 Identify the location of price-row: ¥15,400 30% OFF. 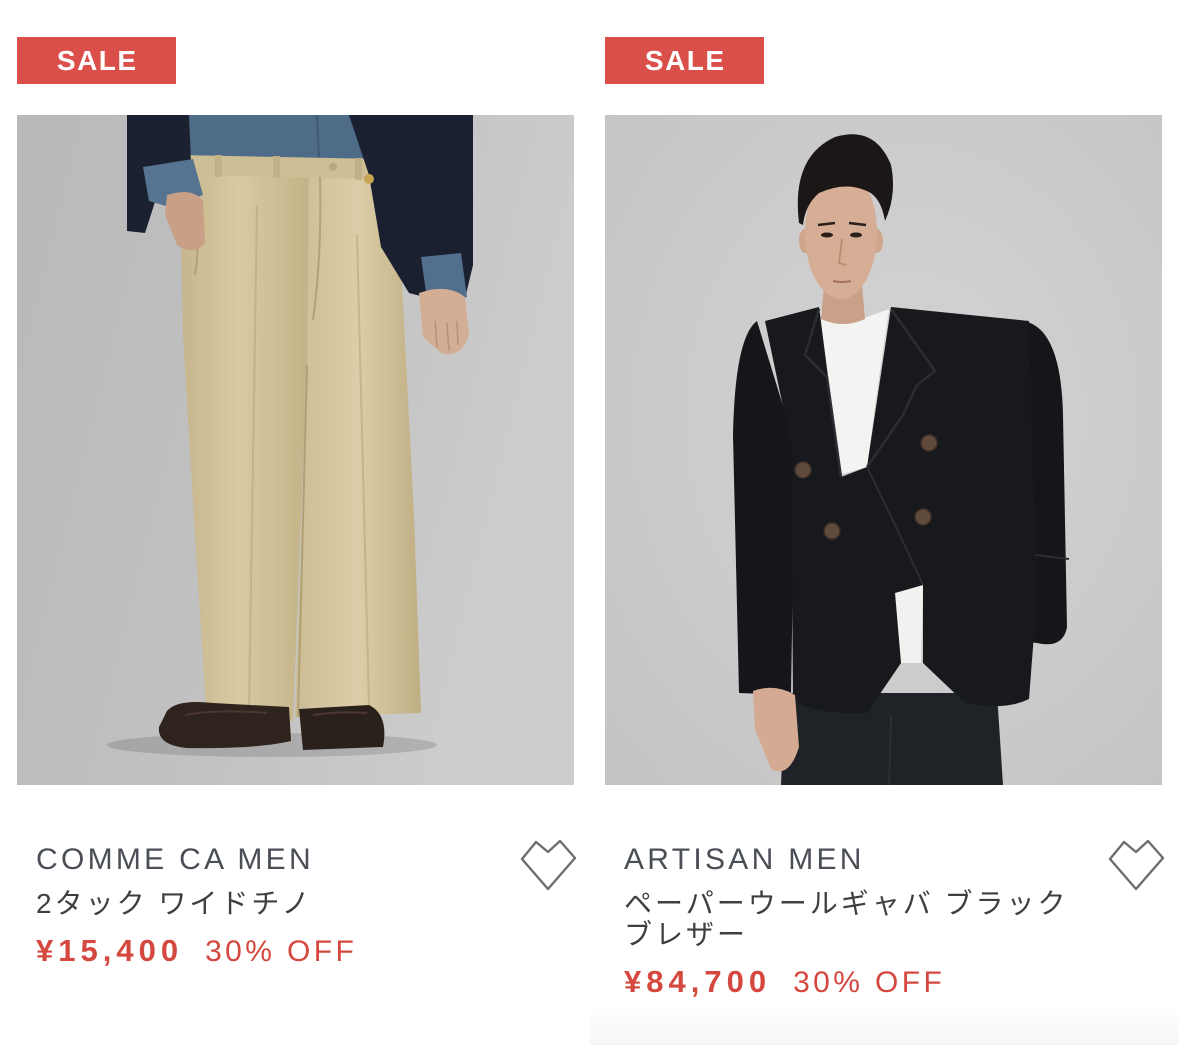
(276, 951).